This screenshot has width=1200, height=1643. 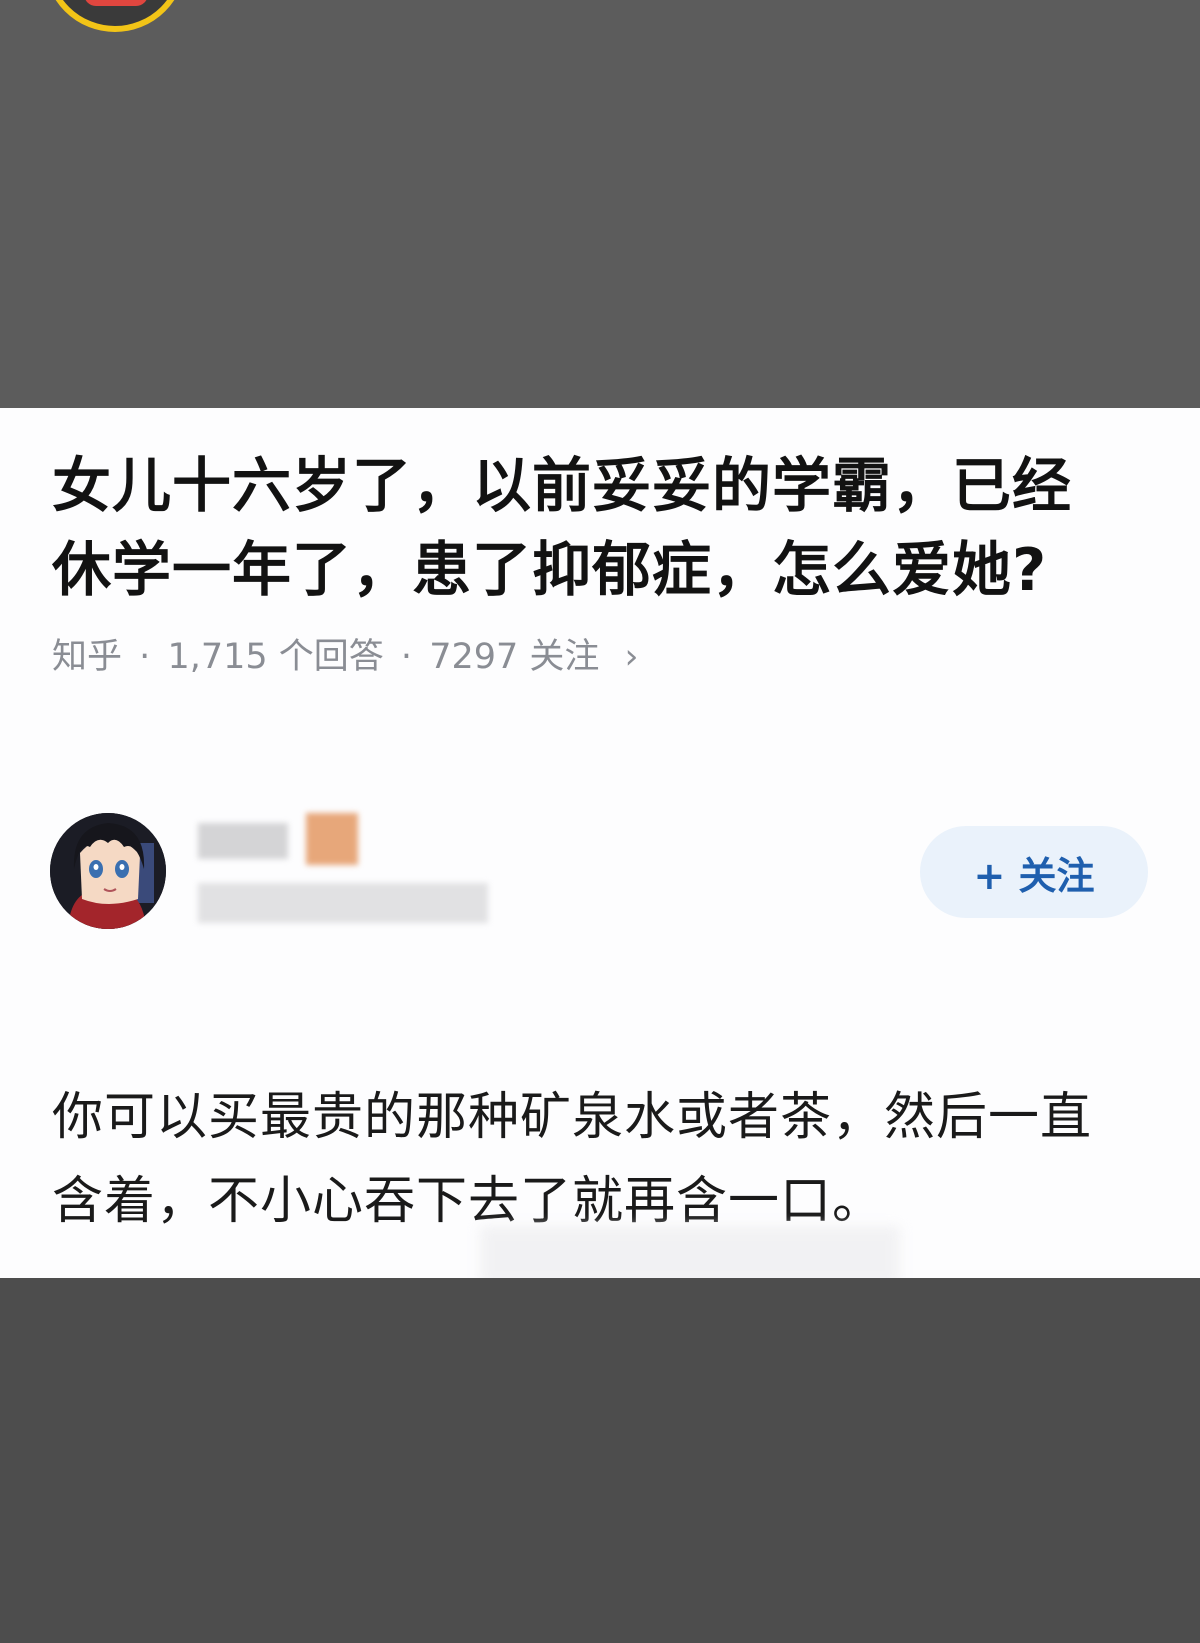 I want to click on author-bio-redacted, so click(x=343, y=903).